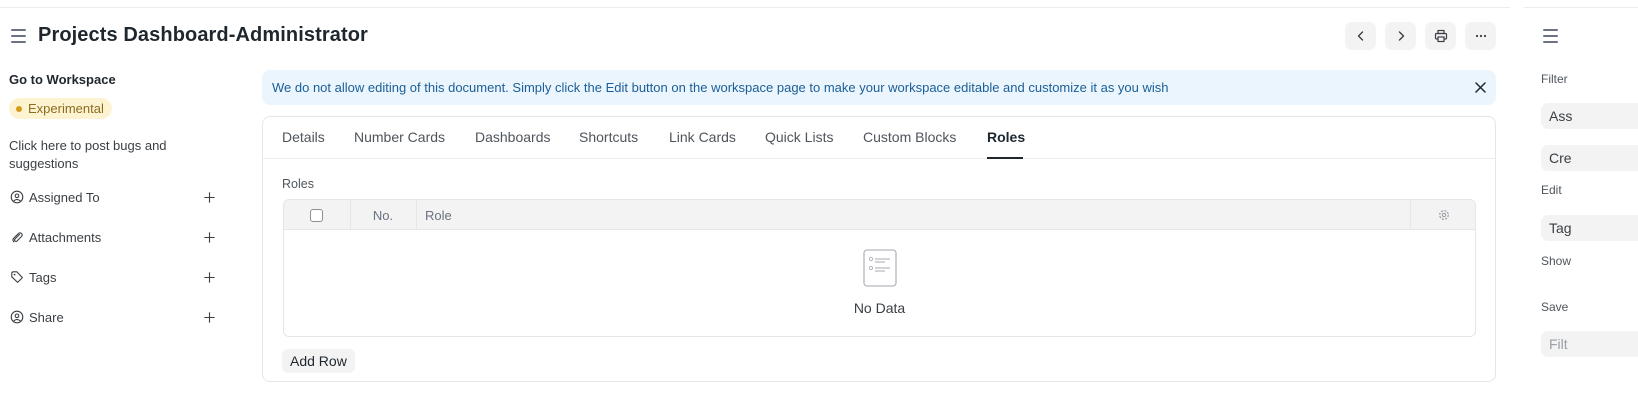  Describe the element at coordinates (112, 317) in the screenshot. I see `sidebar-item-share: Share` at that location.